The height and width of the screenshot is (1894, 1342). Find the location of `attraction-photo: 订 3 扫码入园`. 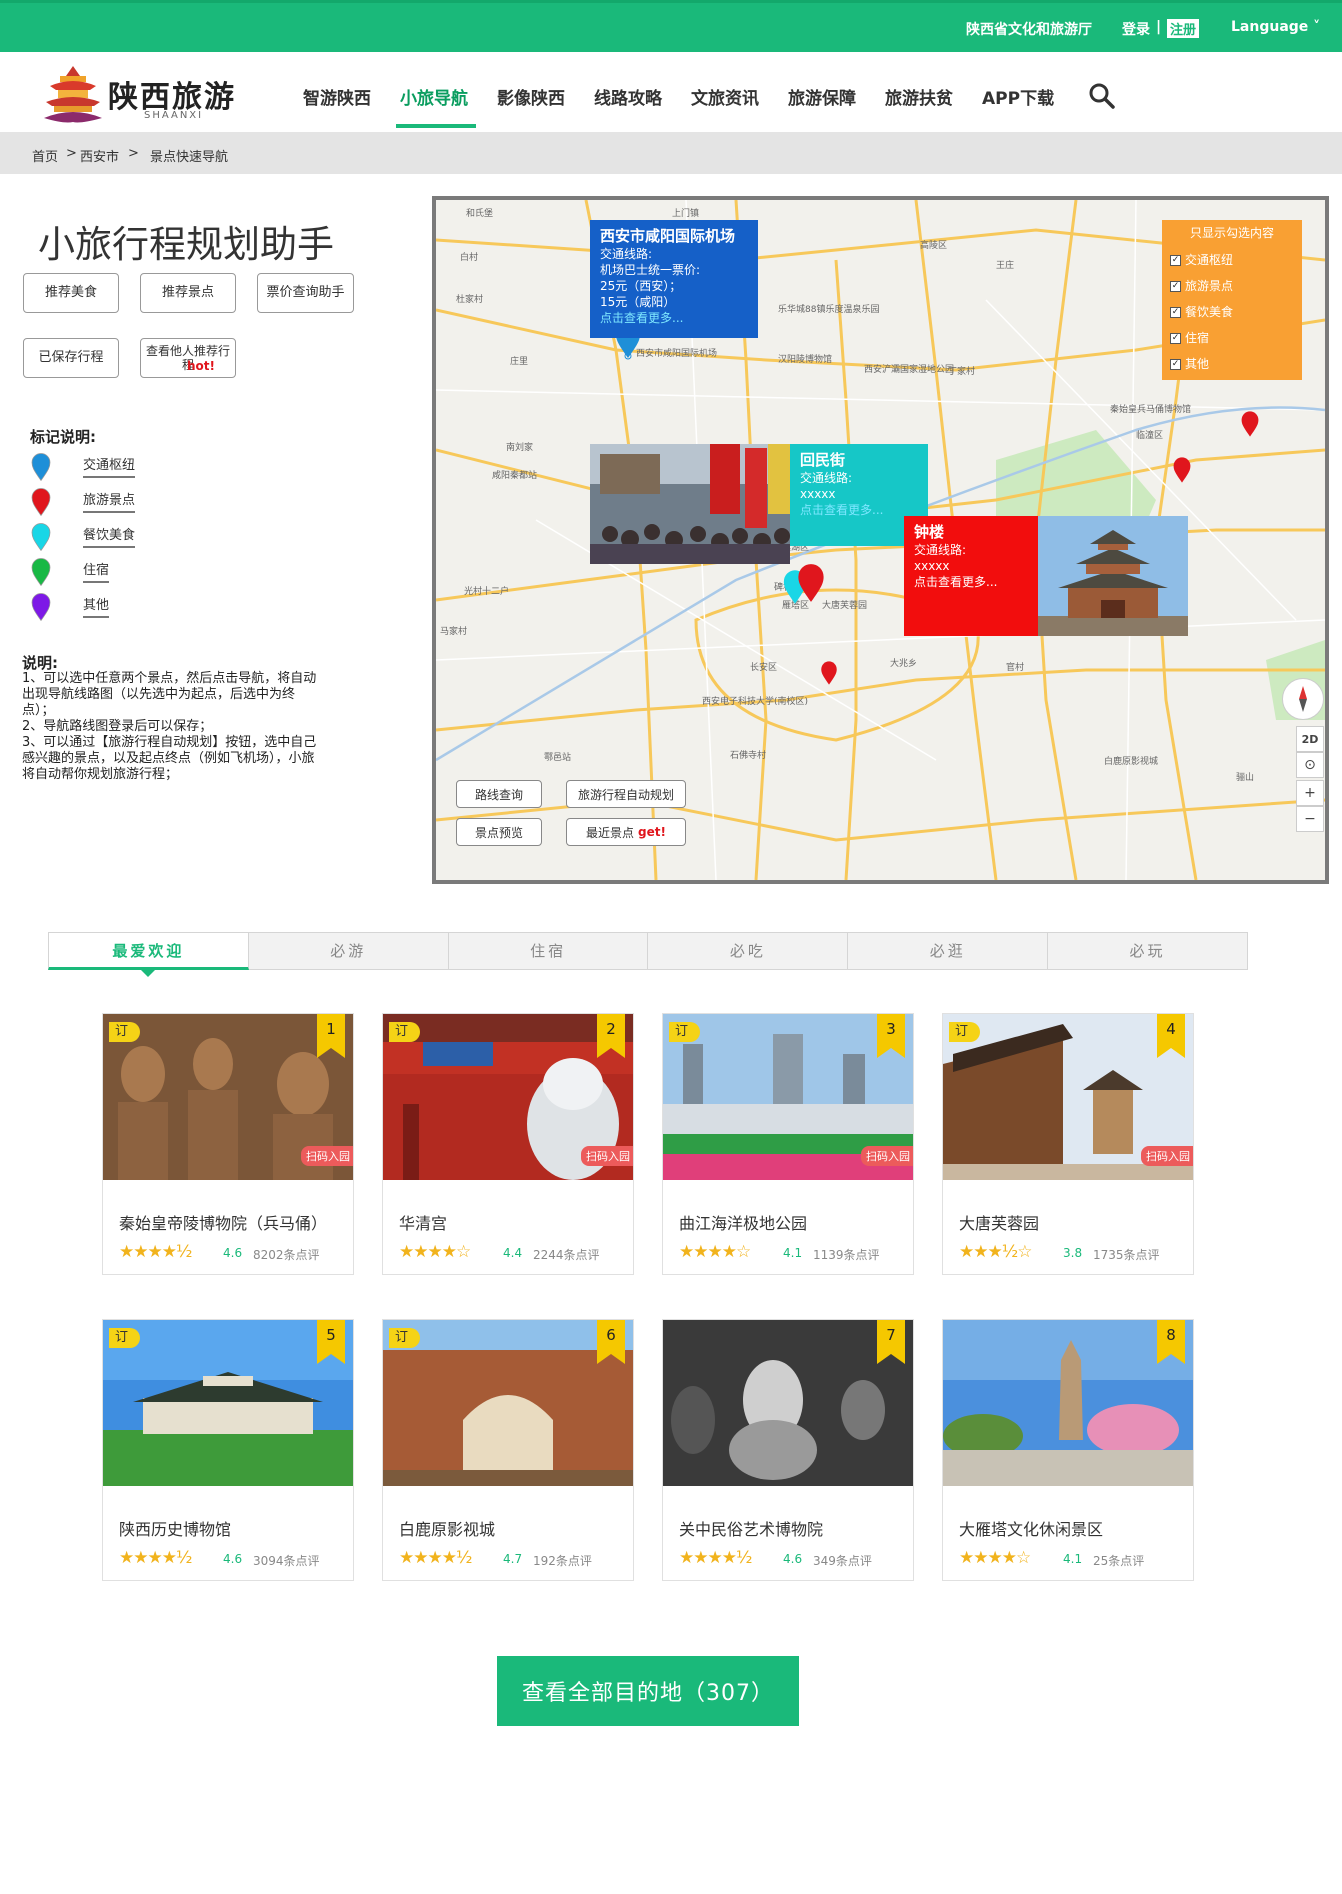

attraction-photo: 订 3 扫码入园 is located at coordinates (788, 1097).